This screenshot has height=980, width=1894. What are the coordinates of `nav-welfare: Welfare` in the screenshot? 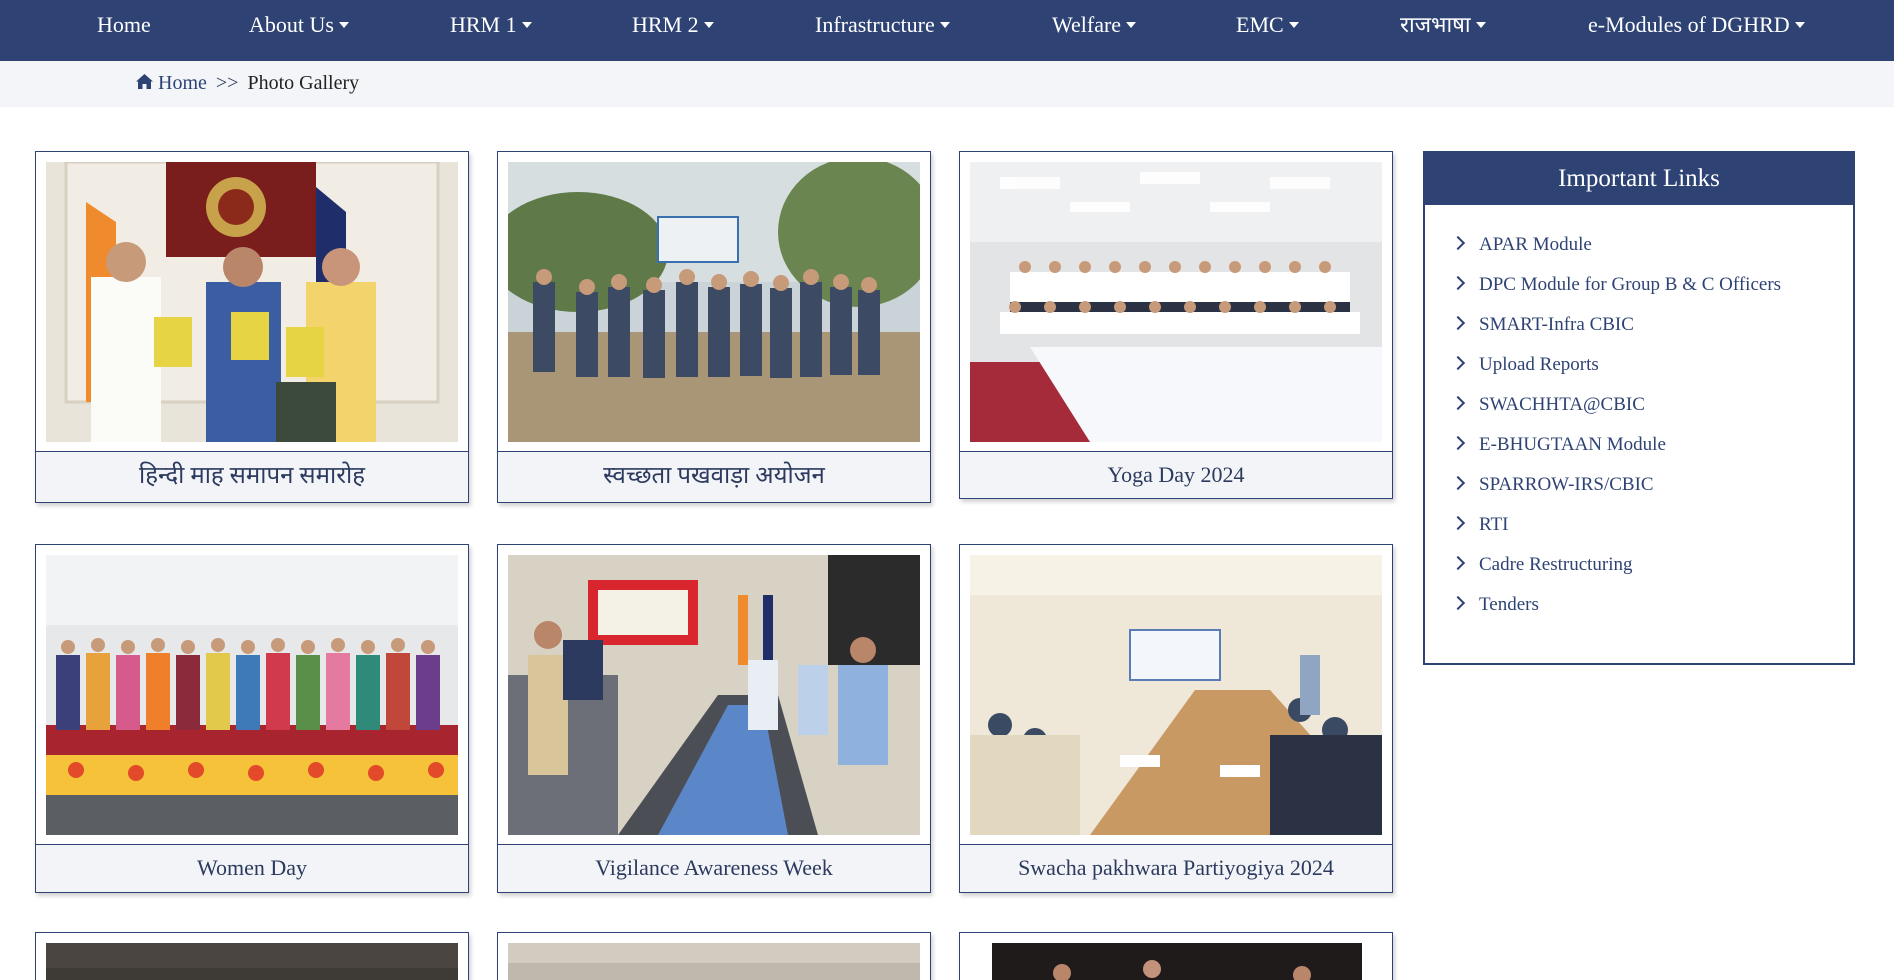 It's located at (1094, 25).